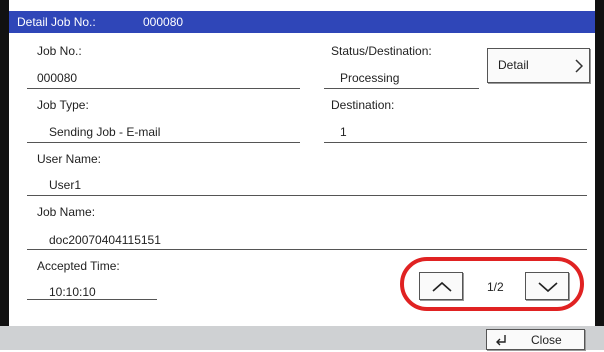 This screenshot has height=352, width=604. What do you see at coordinates (492, 284) in the screenshot?
I see `pagination-highlight` at bounding box center [492, 284].